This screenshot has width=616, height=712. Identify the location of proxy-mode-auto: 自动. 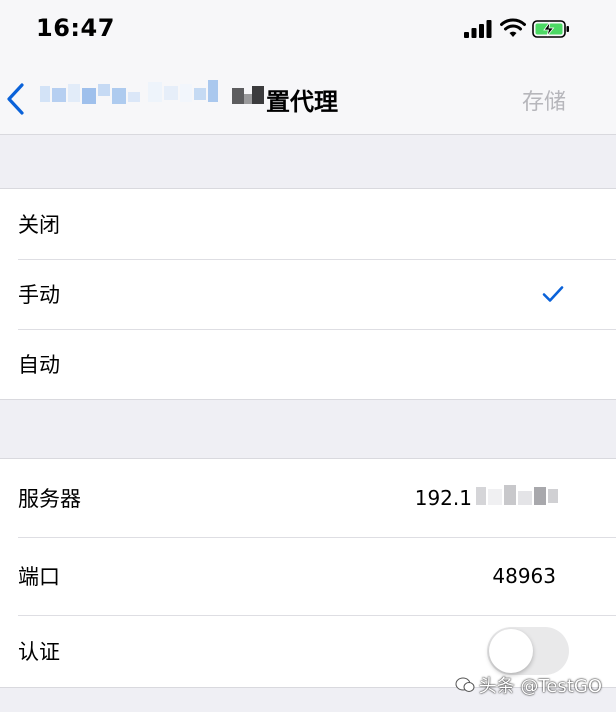
(308, 364).